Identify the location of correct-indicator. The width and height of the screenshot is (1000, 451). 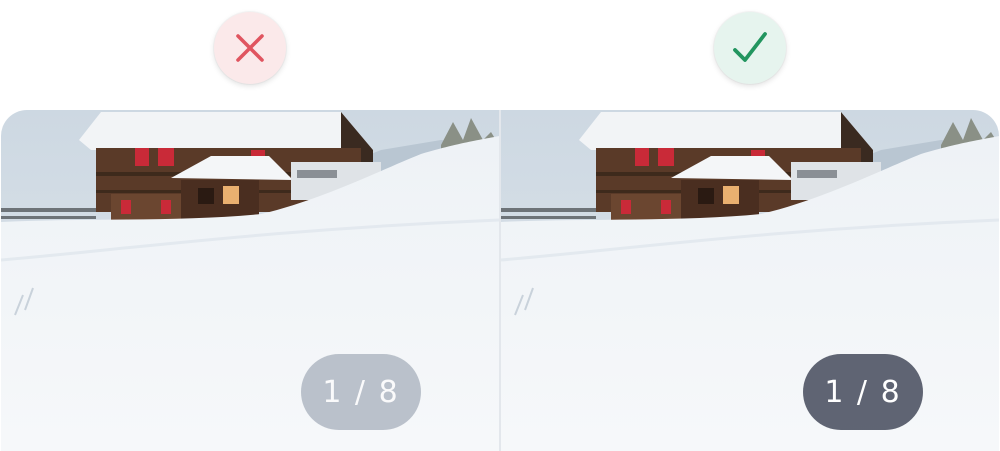
(750, 48).